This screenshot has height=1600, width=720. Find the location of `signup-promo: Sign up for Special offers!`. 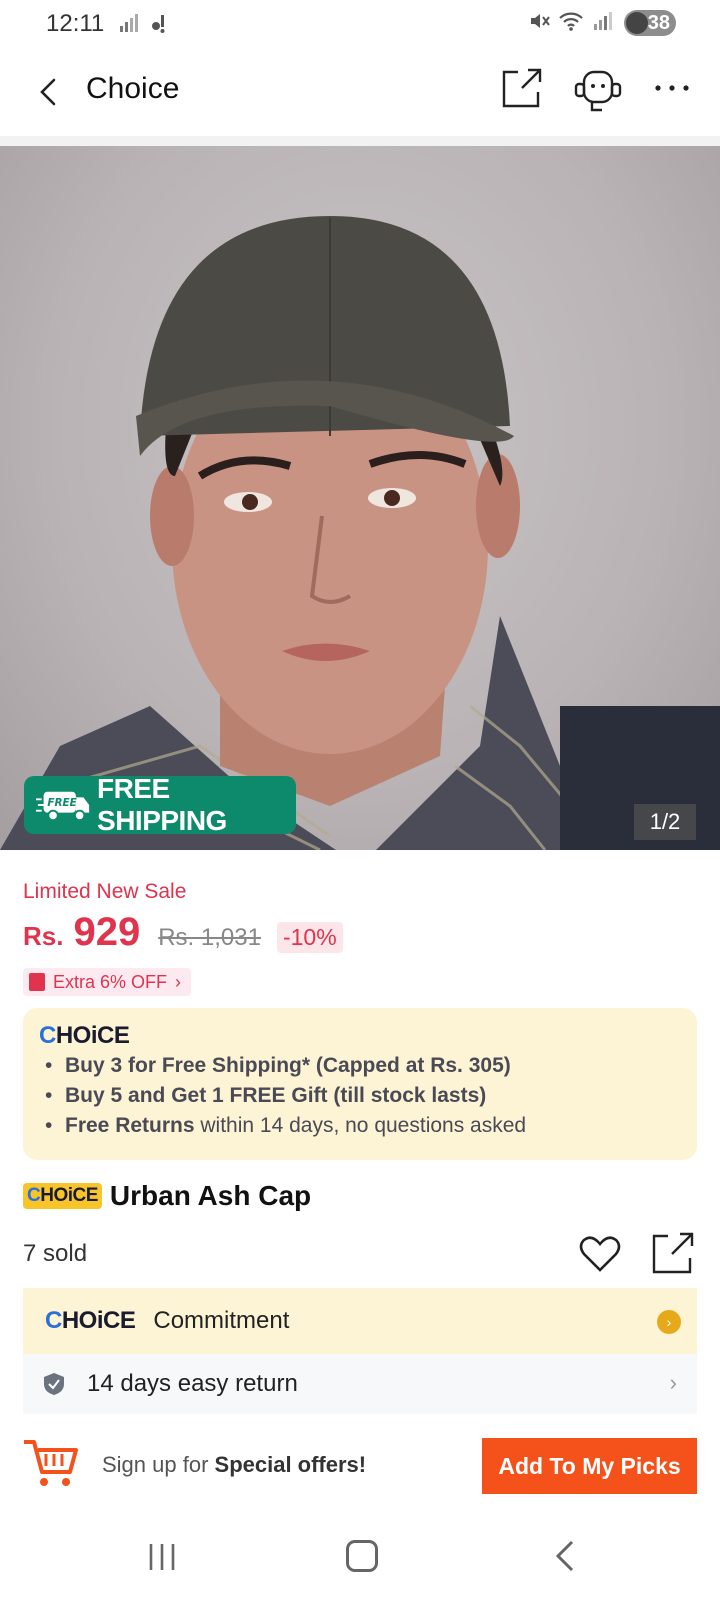

signup-promo: Sign up for Special offers! is located at coordinates (234, 1465).